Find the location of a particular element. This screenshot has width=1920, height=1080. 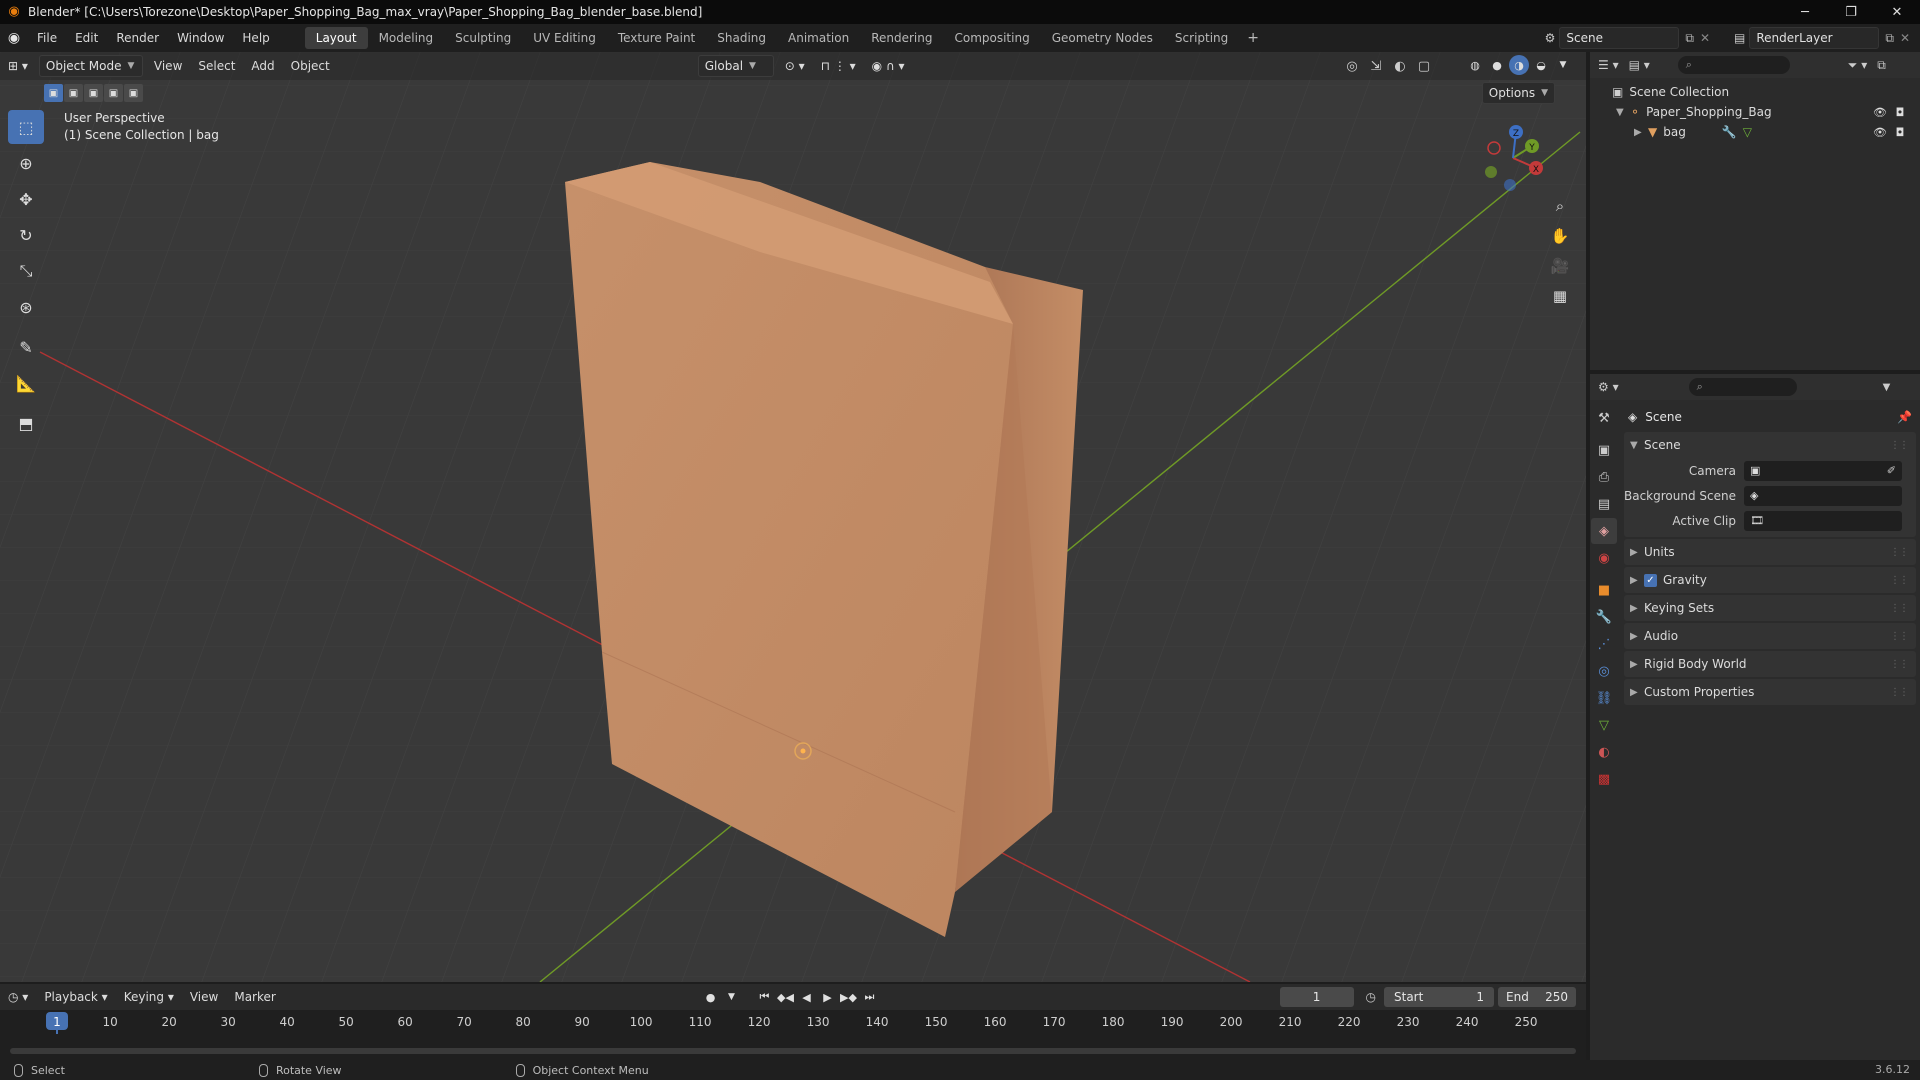

jump-to-prev-keyframe-icon: ◆◀ is located at coordinates (785, 997).